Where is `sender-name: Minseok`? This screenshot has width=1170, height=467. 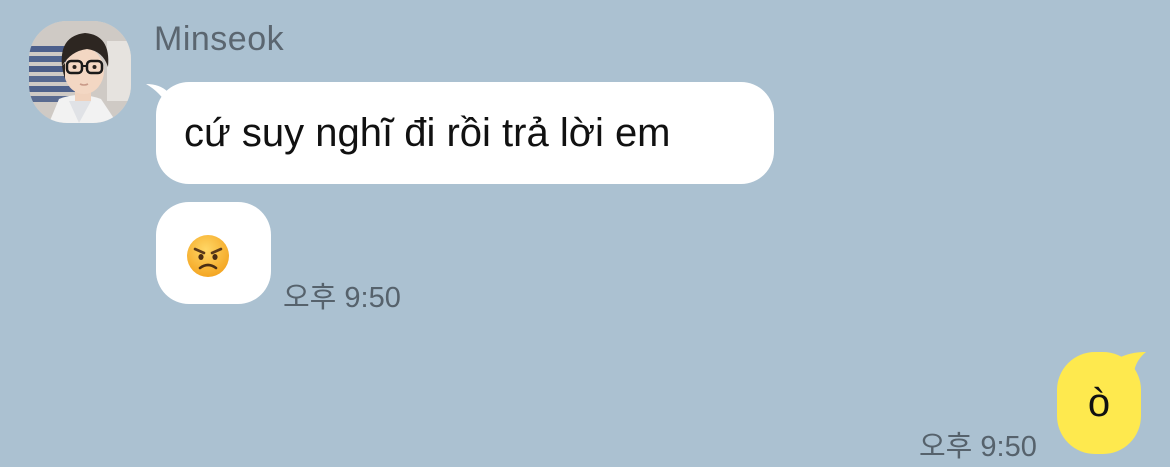
sender-name: Minseok is located at coordinates (219, 39).